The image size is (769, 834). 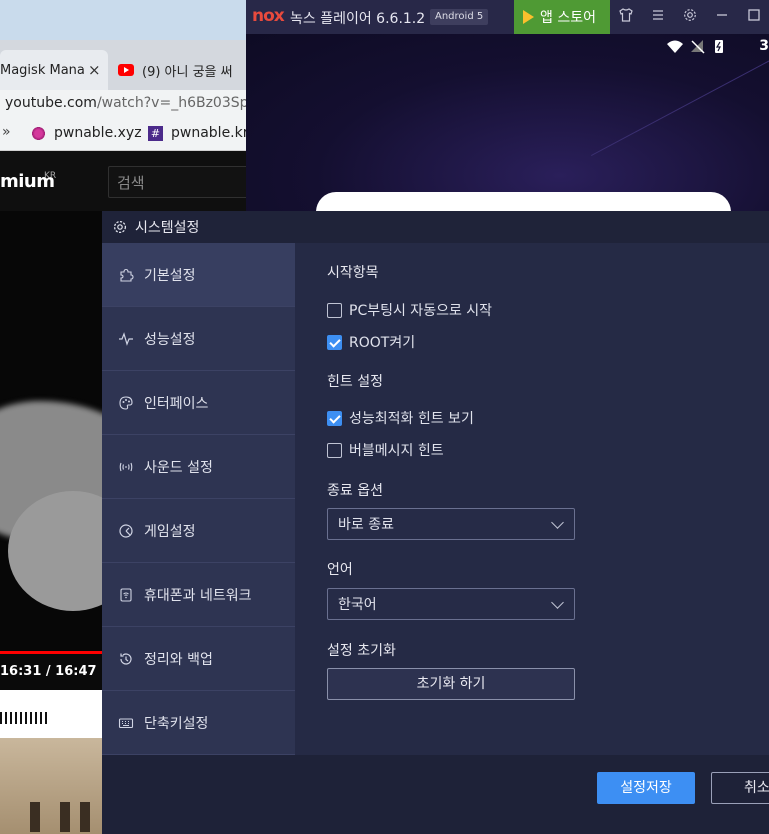 What do you see at coordinates (155, 133) in the screenshot?
I see `pwnable-kr-icon: #` at bounding box center [155, 133].